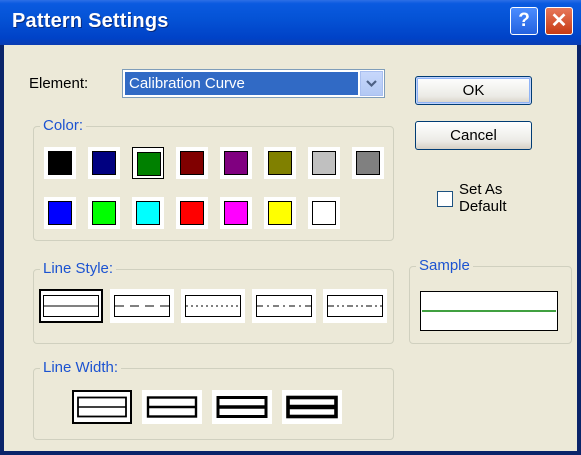 The image size is (581, 455). Describe the element at coordinates (445, 199) in the screenshot. I see `set-as-default-checkbox` at that location.